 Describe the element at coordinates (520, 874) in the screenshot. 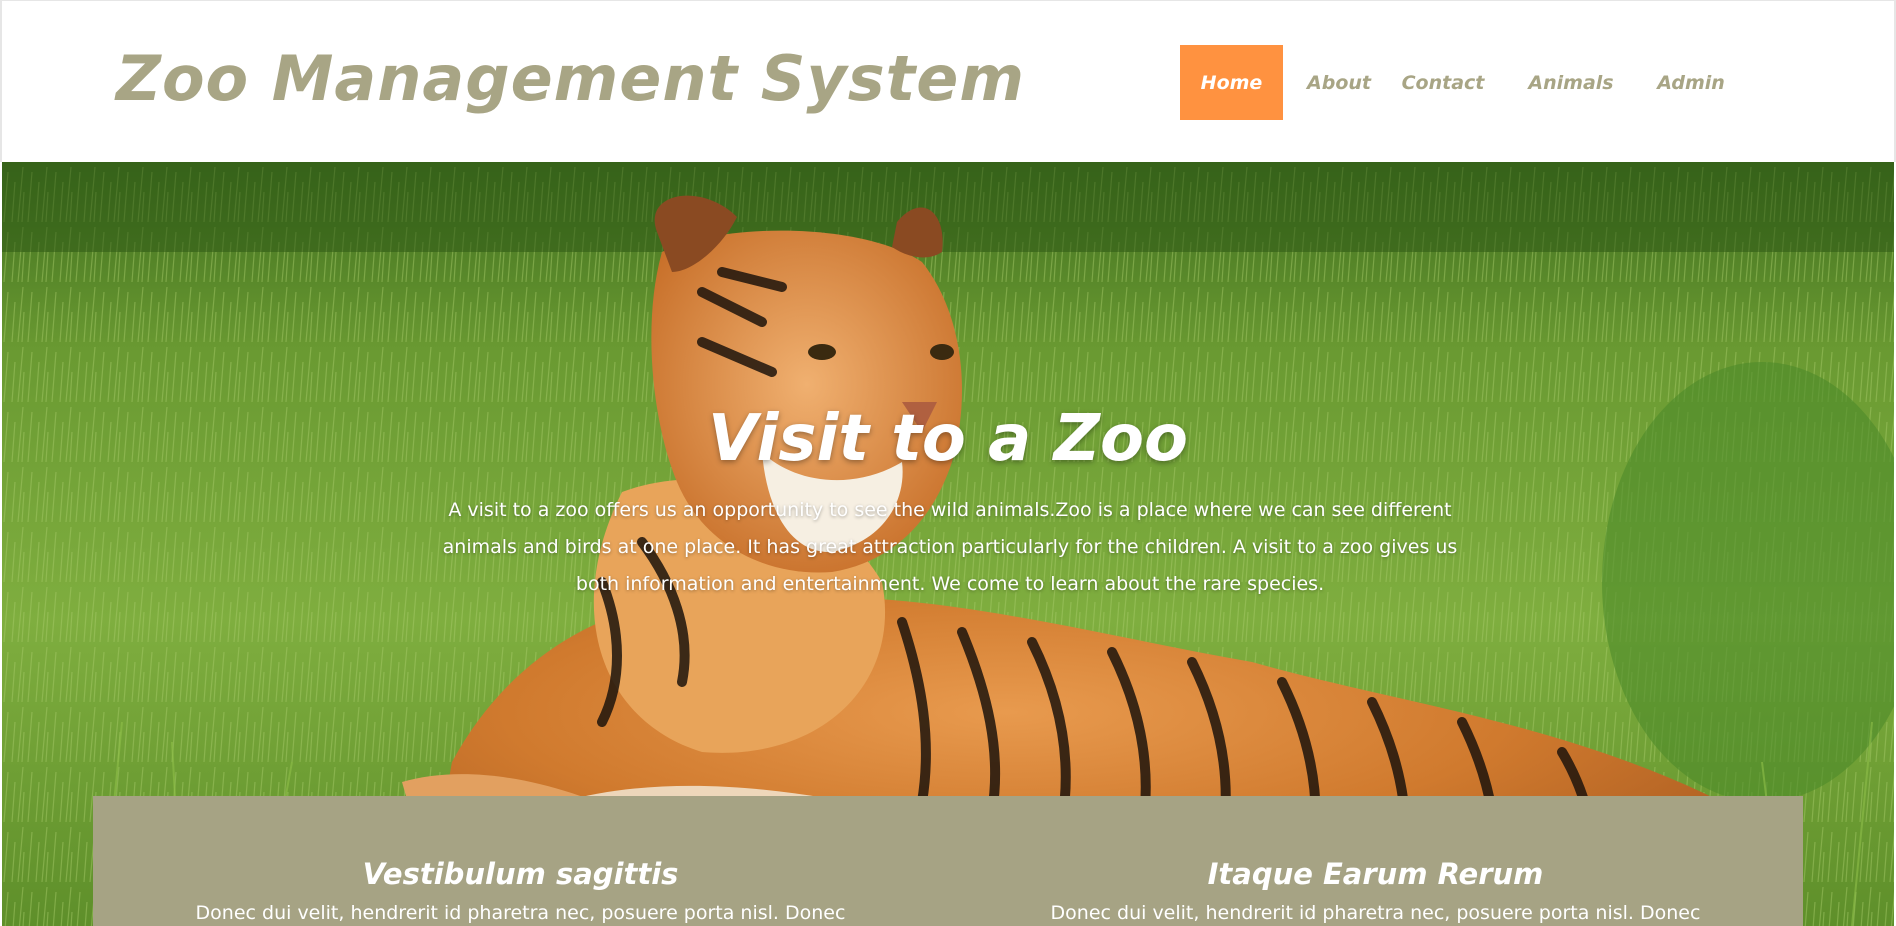

I see `feature-title: Vestibulum sagittis` at that location.